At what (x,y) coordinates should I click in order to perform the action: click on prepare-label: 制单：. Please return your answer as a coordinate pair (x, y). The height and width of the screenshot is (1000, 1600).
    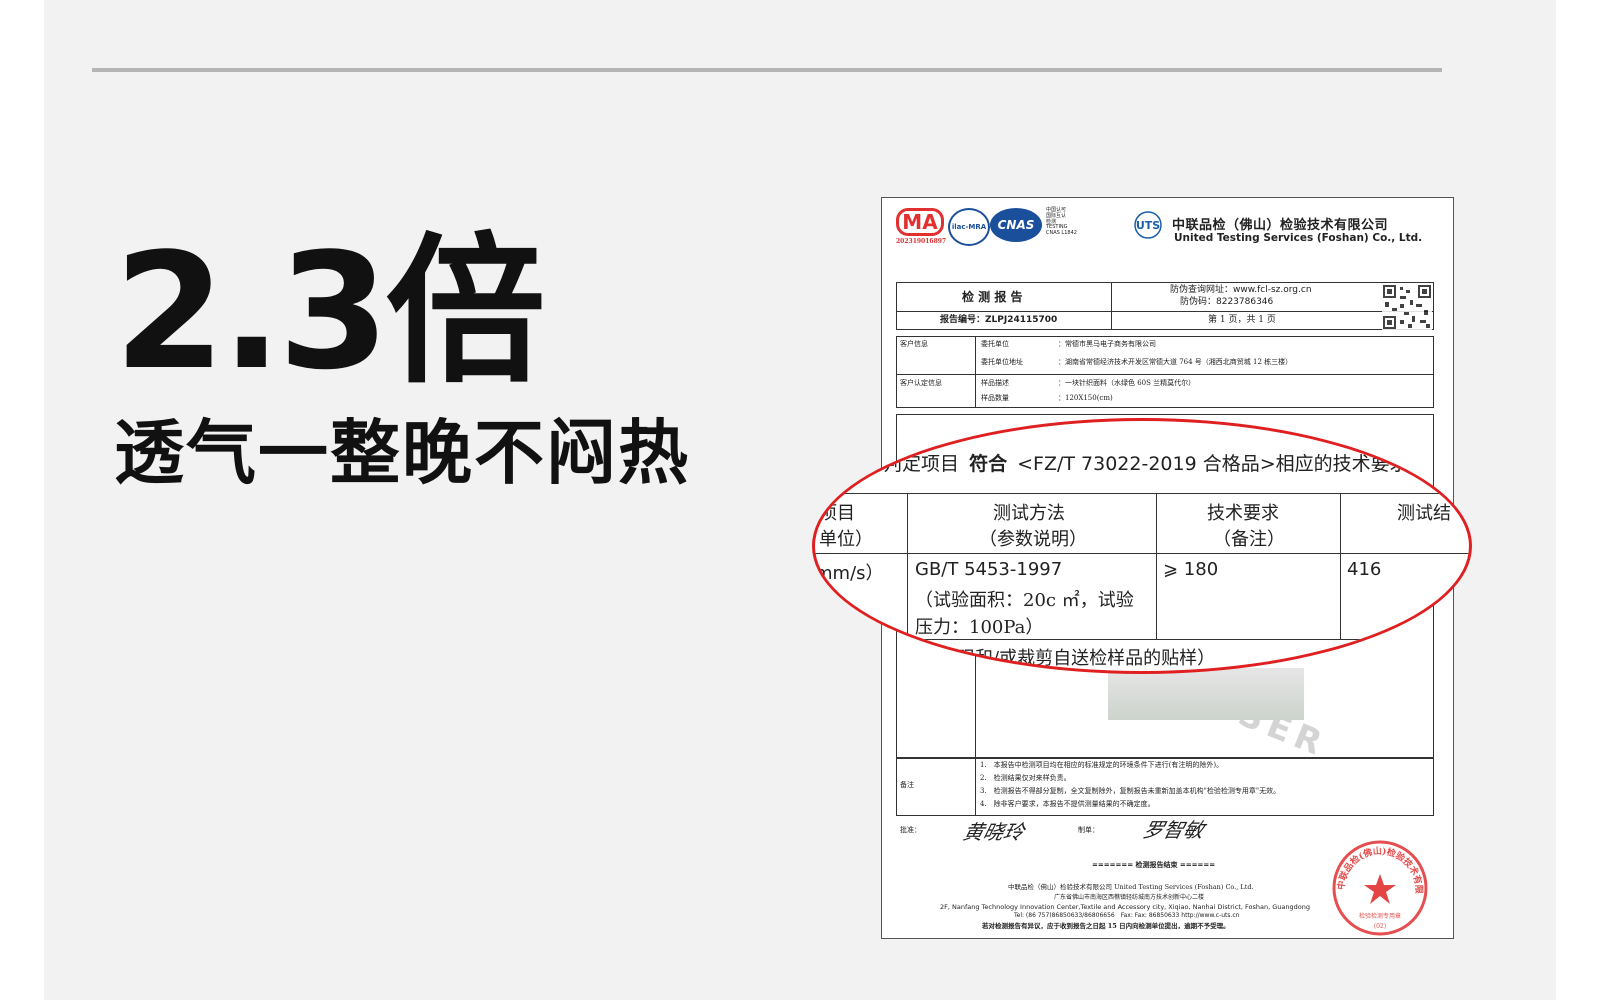
    Looking at the image, I should click on (1088, 830).